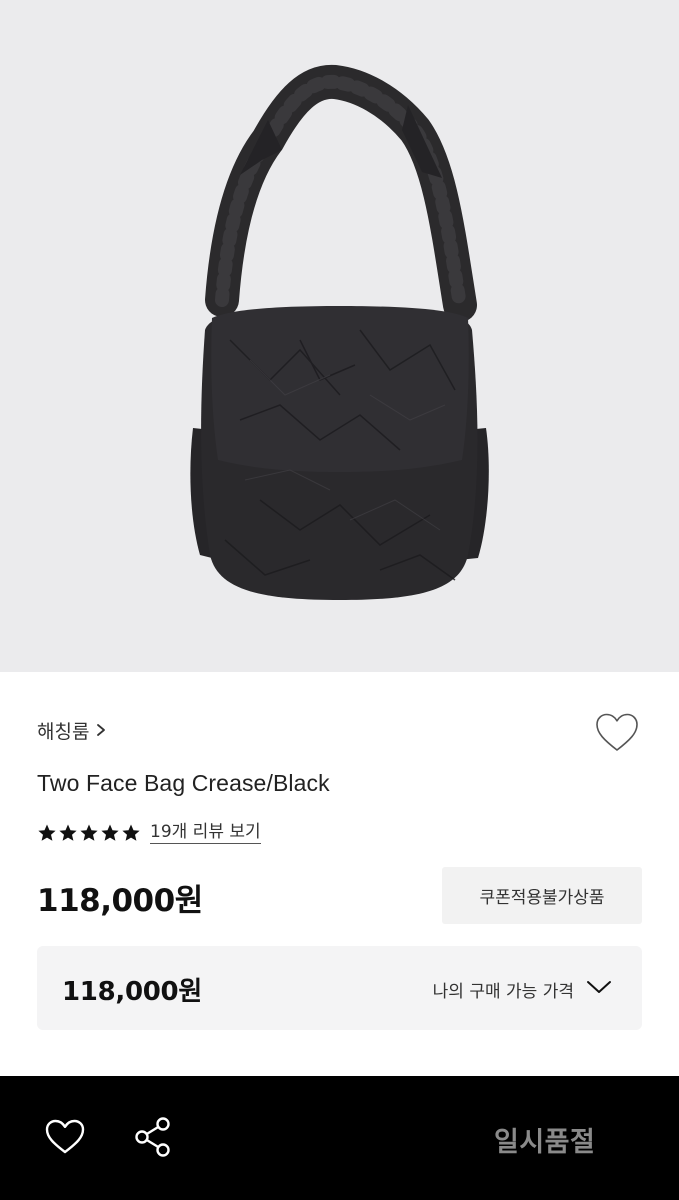 The width and height of the screenshot is (679, 1200). Describe the element at coordinates (544, 1139) in the screenshot. I see `soldout-button: 일시품절` at that location.